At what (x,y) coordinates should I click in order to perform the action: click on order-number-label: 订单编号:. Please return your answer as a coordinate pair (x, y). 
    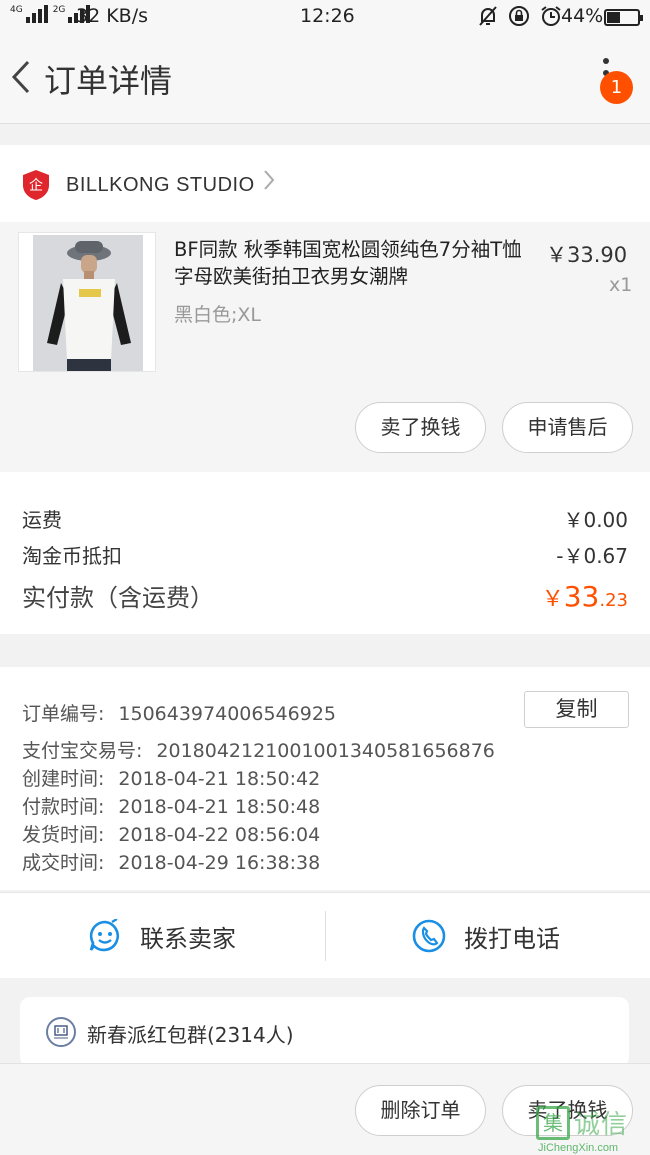
    Looking at the image, I should click on (63, 714).